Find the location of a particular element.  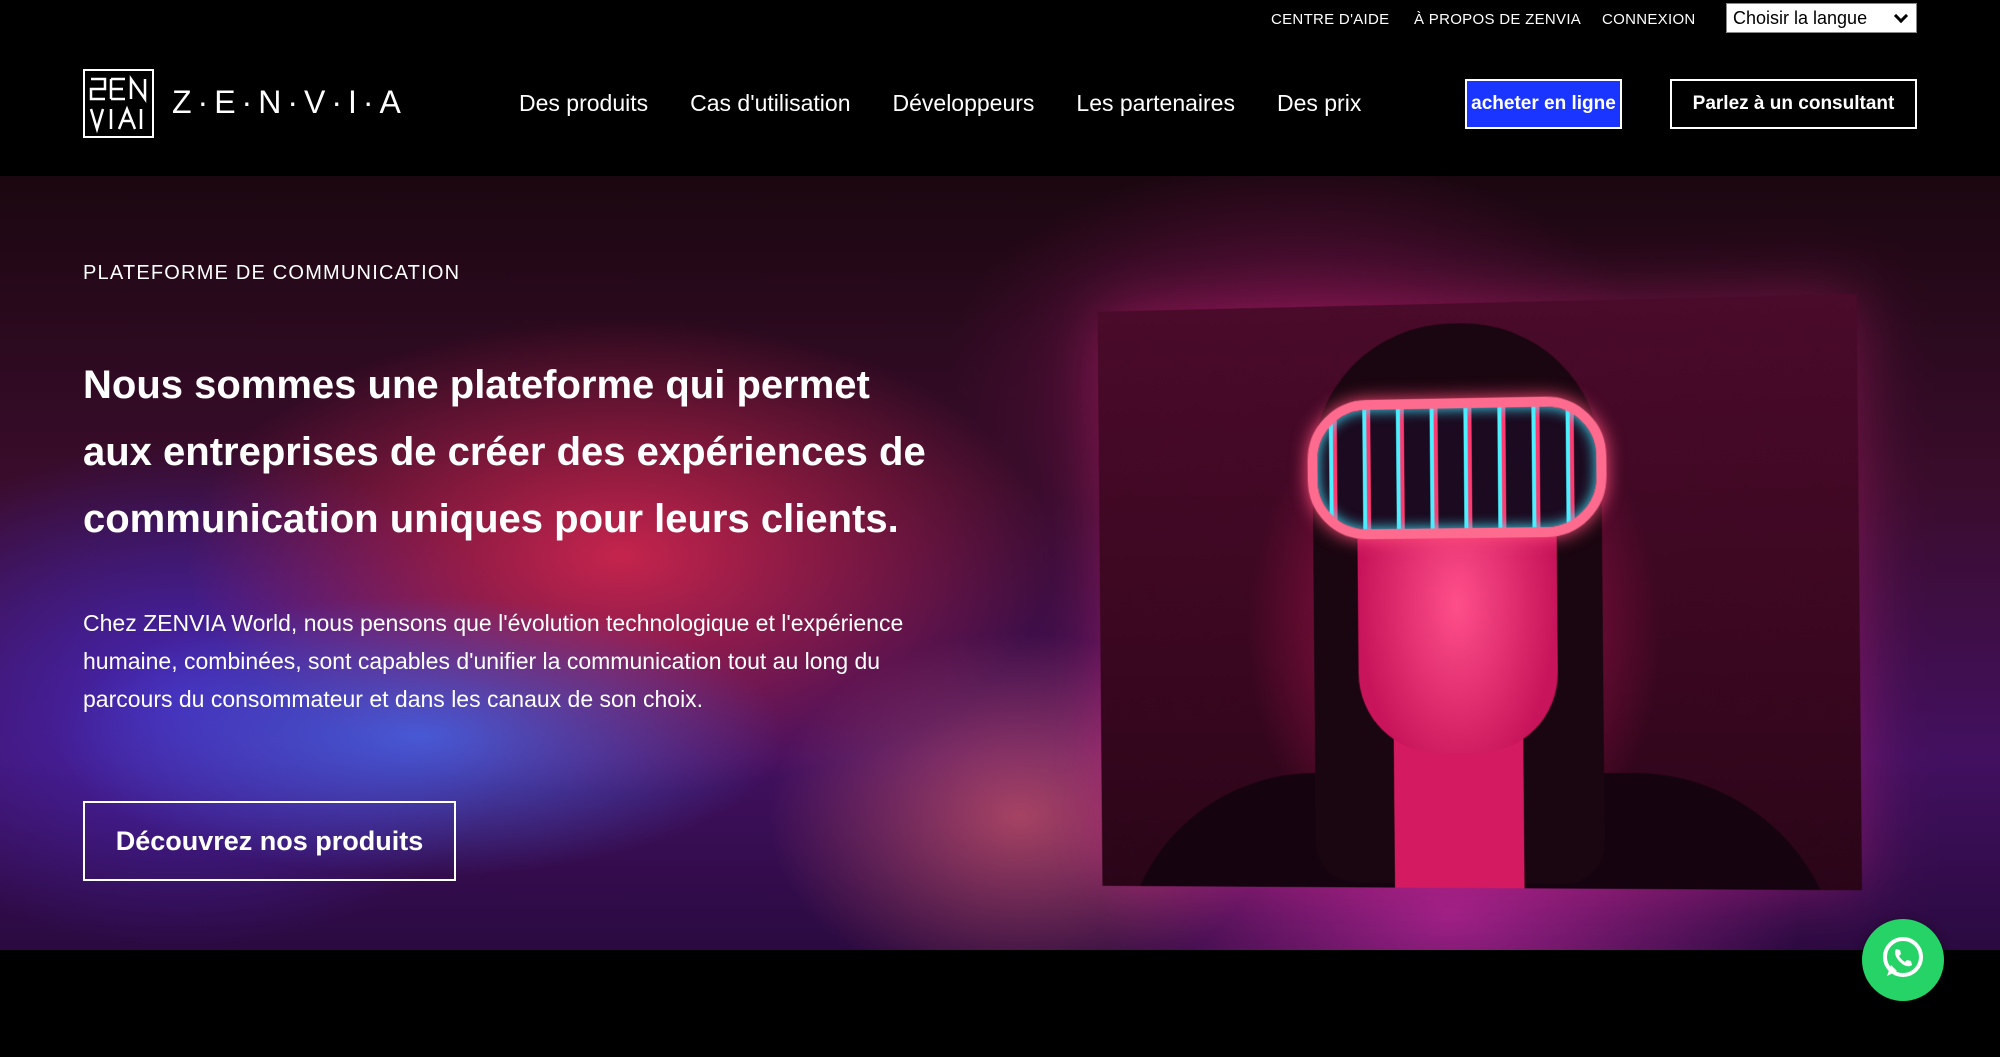

nav-item-use-cases: Cas d'utilisation is located at coordinates (770, 103).